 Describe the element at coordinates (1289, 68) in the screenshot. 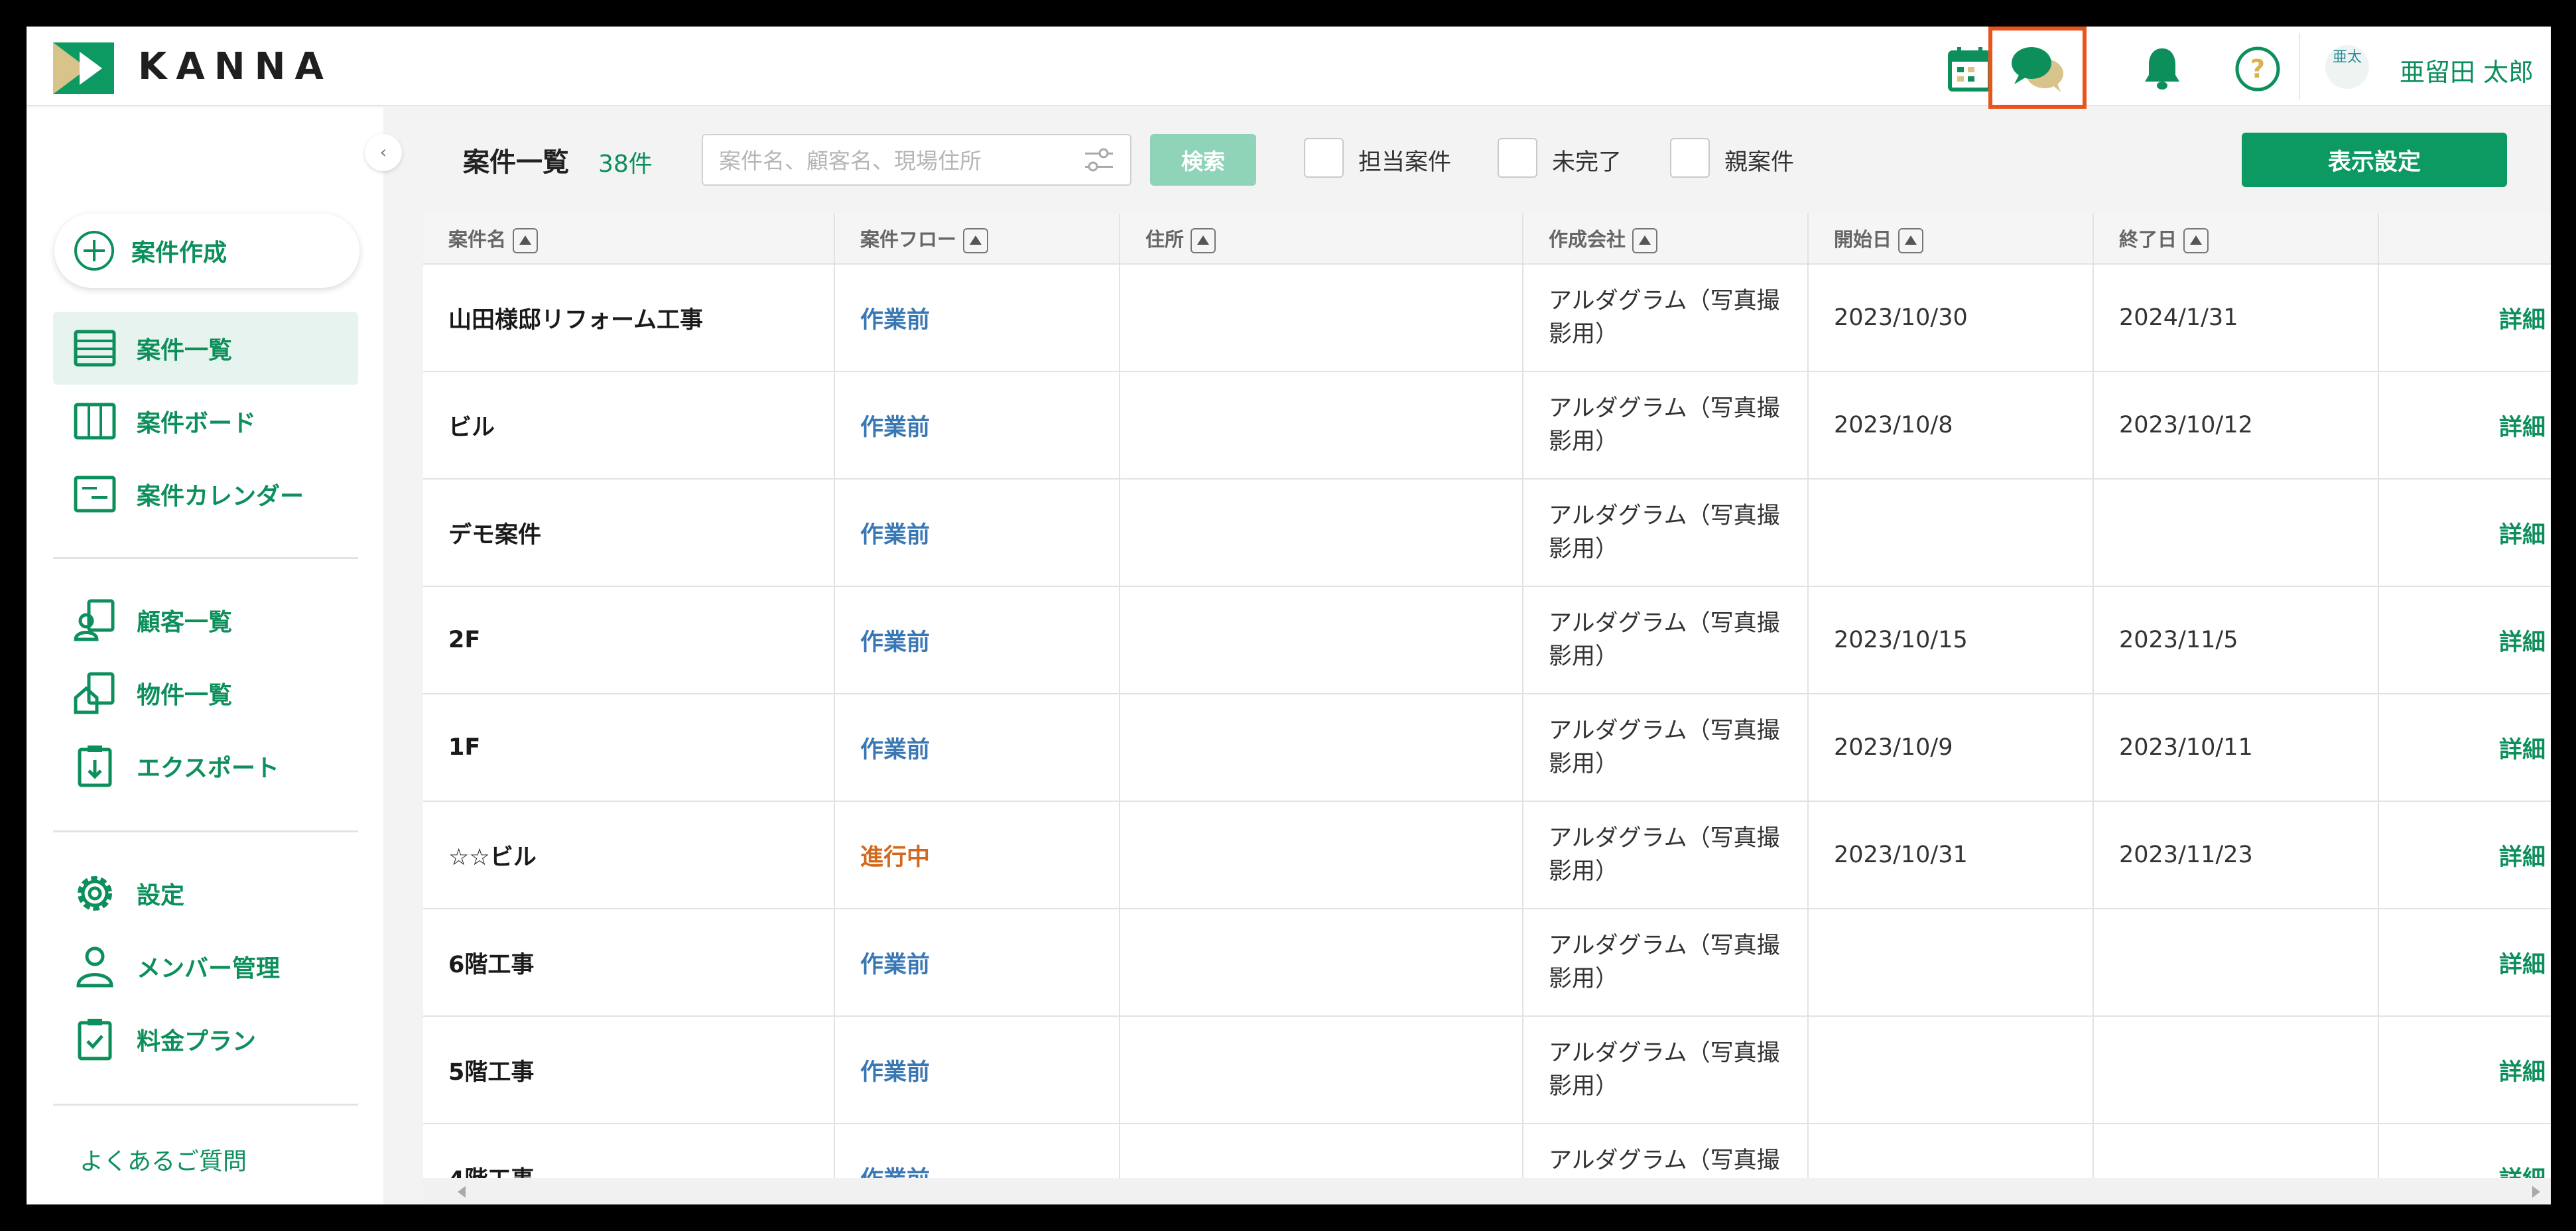

I see `top-header: KANNA ? 亜太 亜留田 太郎` at that location.